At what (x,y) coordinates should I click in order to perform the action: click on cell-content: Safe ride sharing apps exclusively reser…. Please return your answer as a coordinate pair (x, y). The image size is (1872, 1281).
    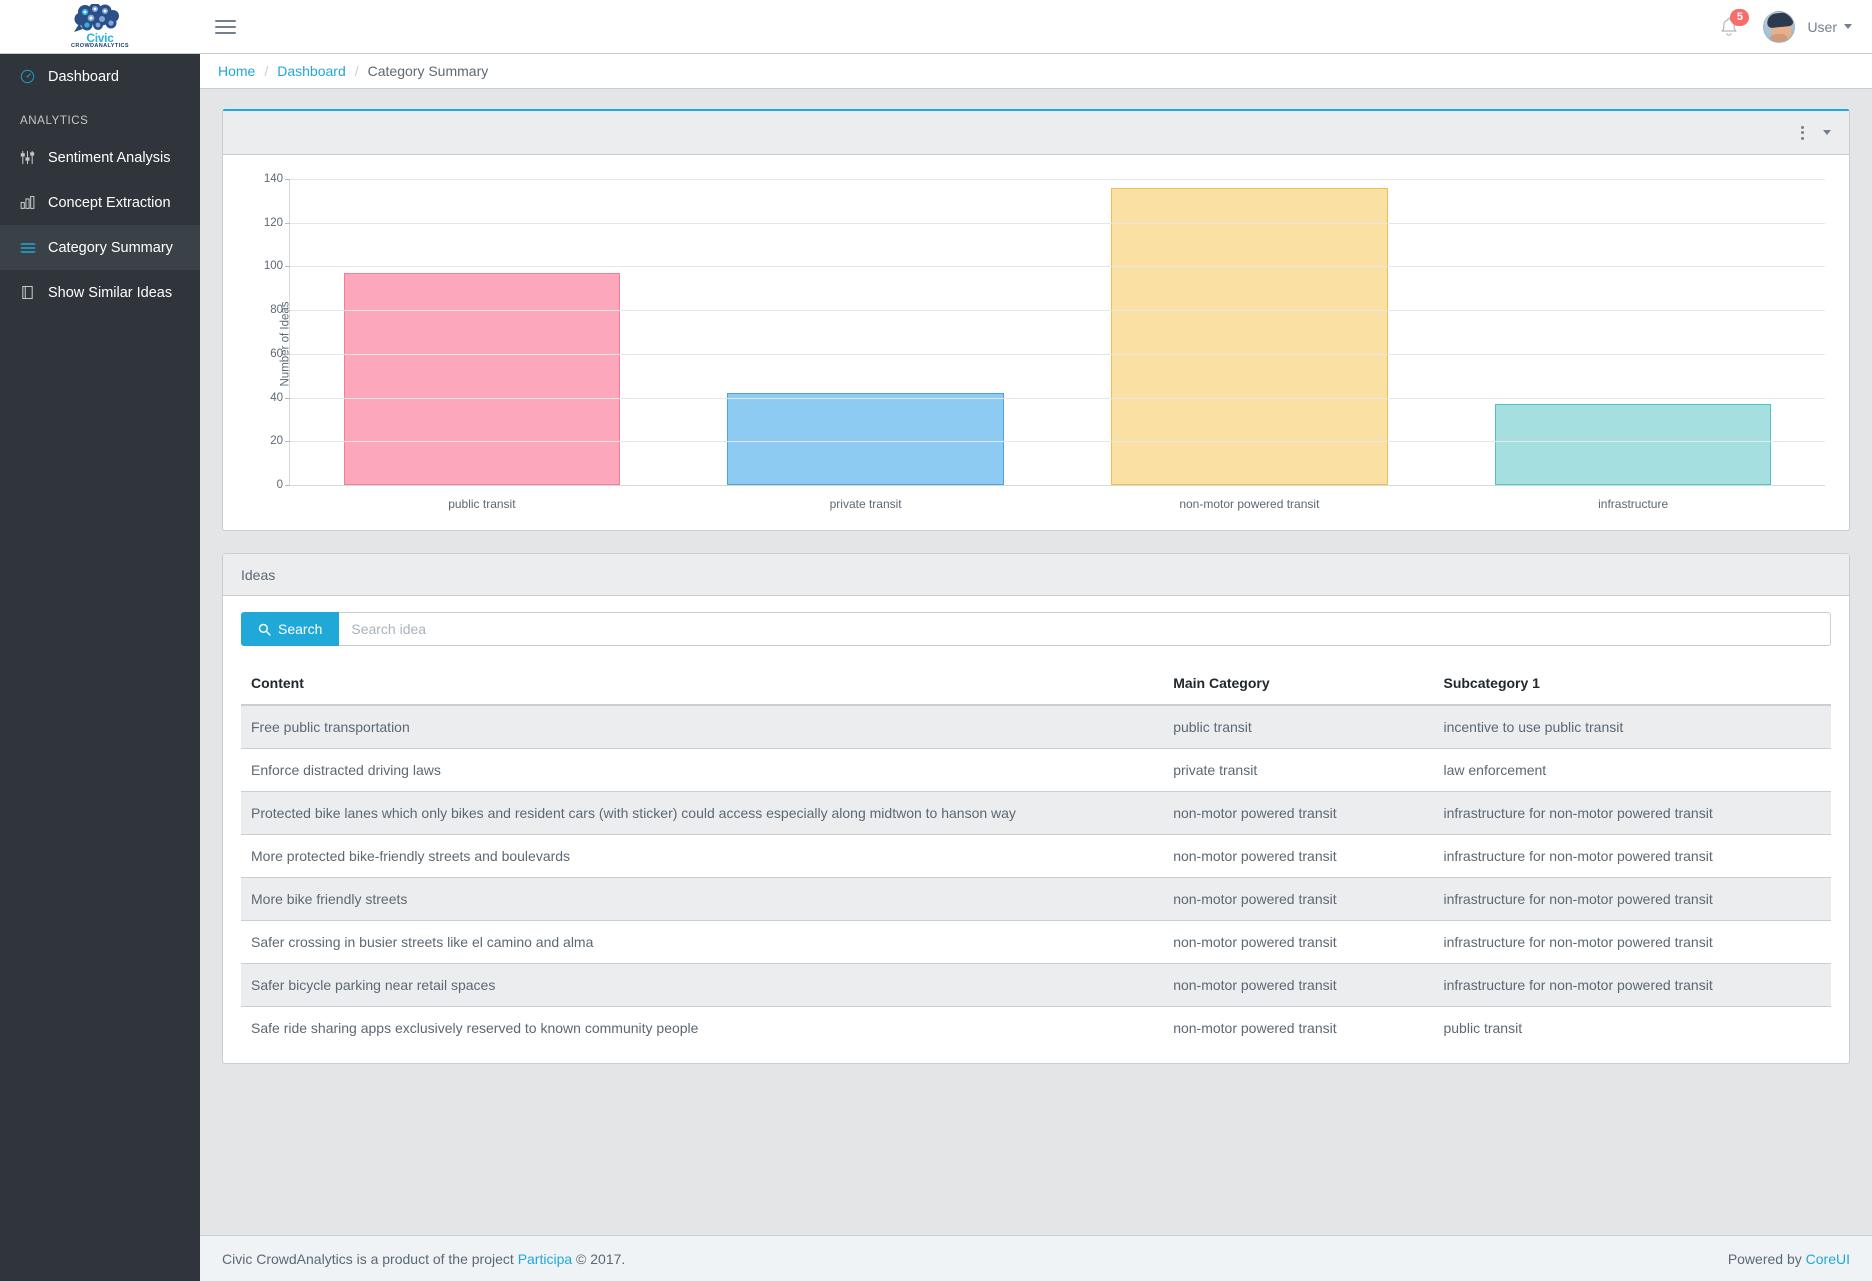
    Looking at the image, I should click on (702, 1027).